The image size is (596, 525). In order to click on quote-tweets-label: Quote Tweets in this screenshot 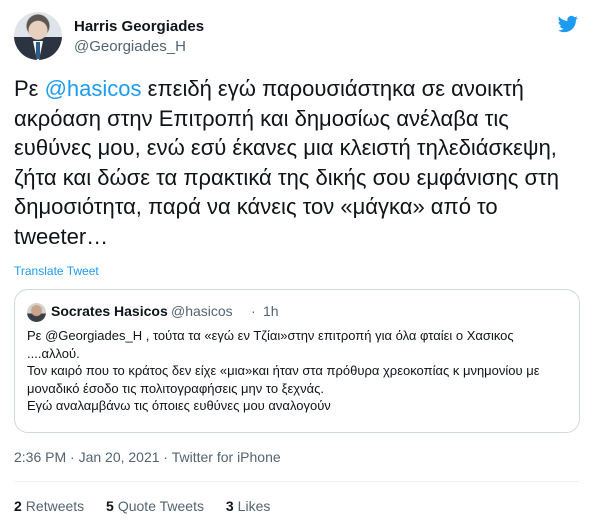, I will do `click(160, 506)`.